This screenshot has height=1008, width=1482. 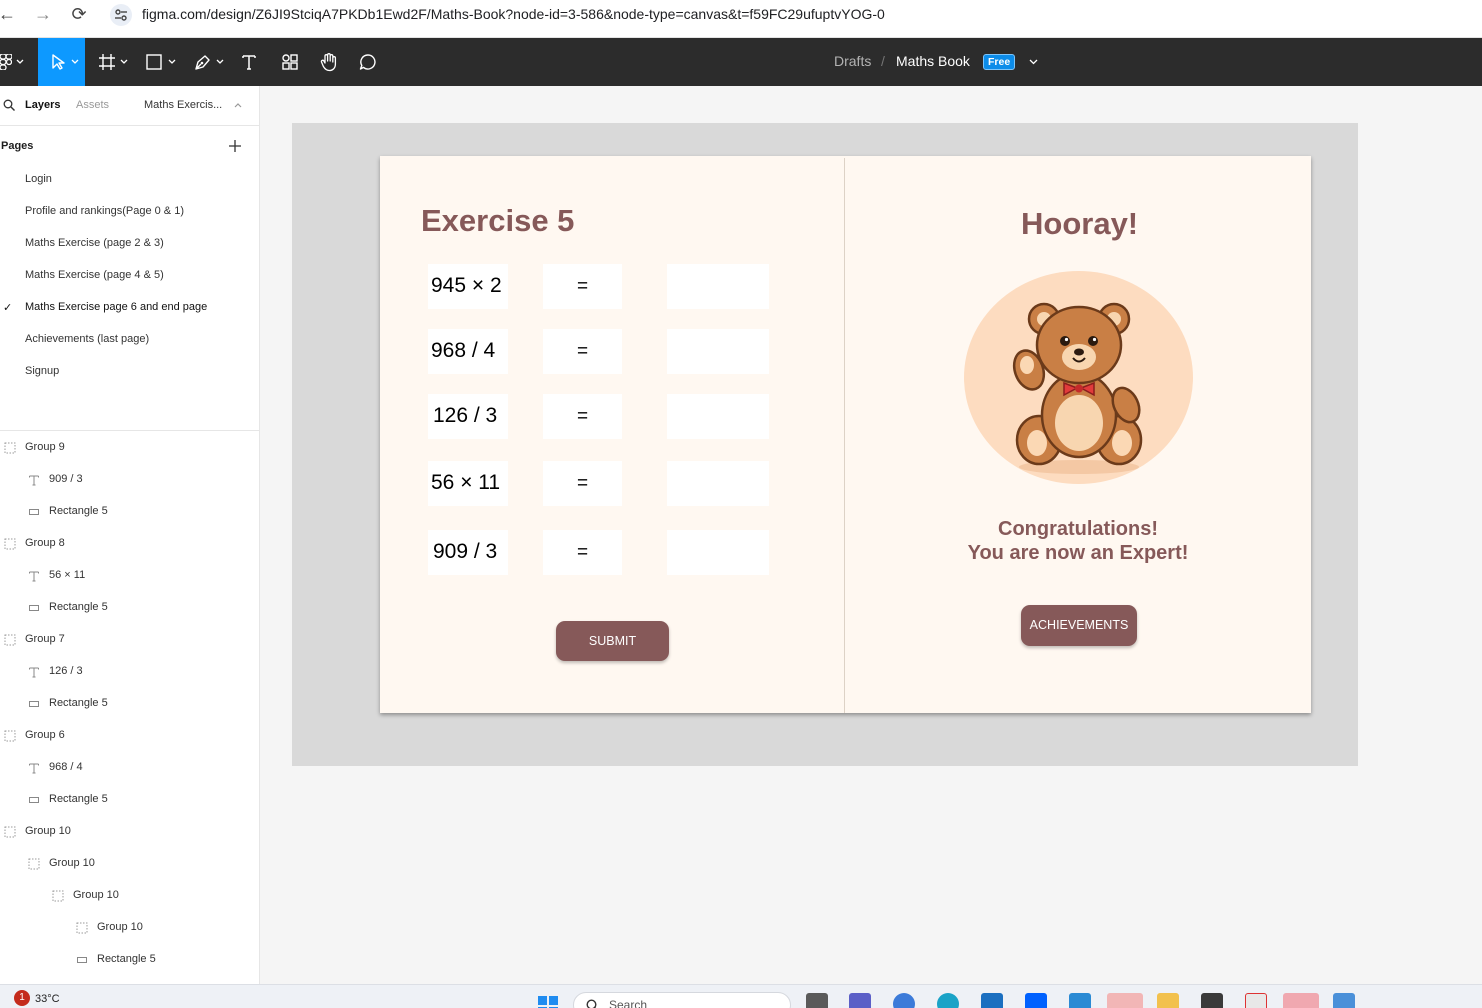 What do you see at coordinates (817, 1000) in the screenshot?
I see `task-view-icon` at bounding box center [817, 1000].